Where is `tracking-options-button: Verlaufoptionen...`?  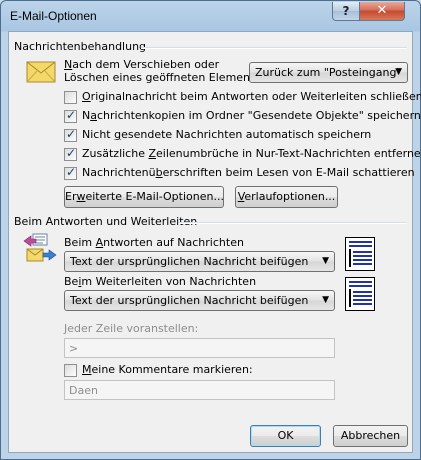
tracking-options-button: Verlaufoptionen... is located at coordinates (286, 197).